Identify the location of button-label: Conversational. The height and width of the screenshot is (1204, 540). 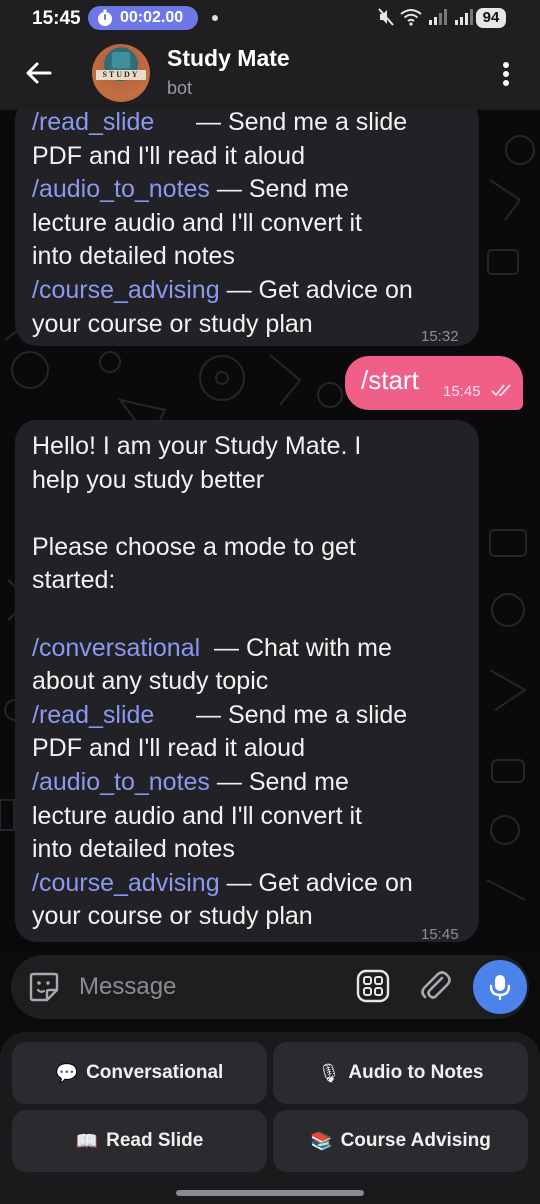
(155, 1072).